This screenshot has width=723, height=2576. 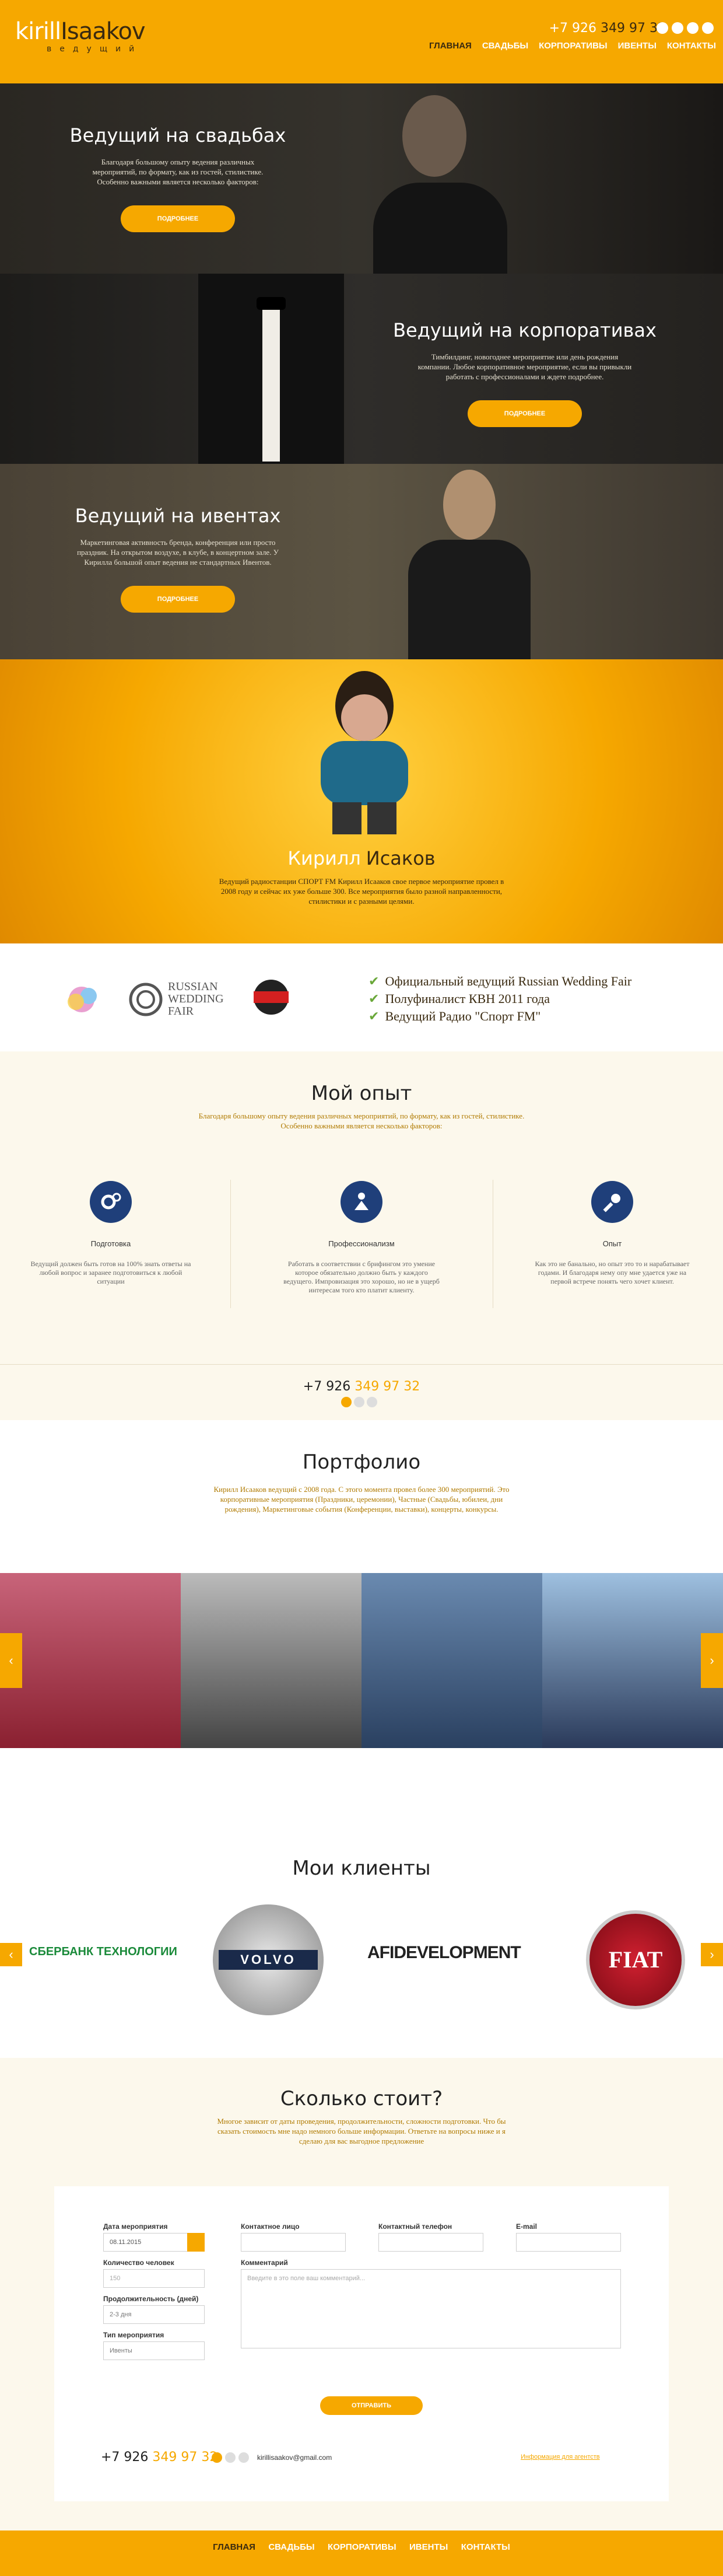 What do you see at coordinates (635, 1959) in the screenshot?
I see `client-logo-fiat: FIAT` at bounding box center [635, 1959].